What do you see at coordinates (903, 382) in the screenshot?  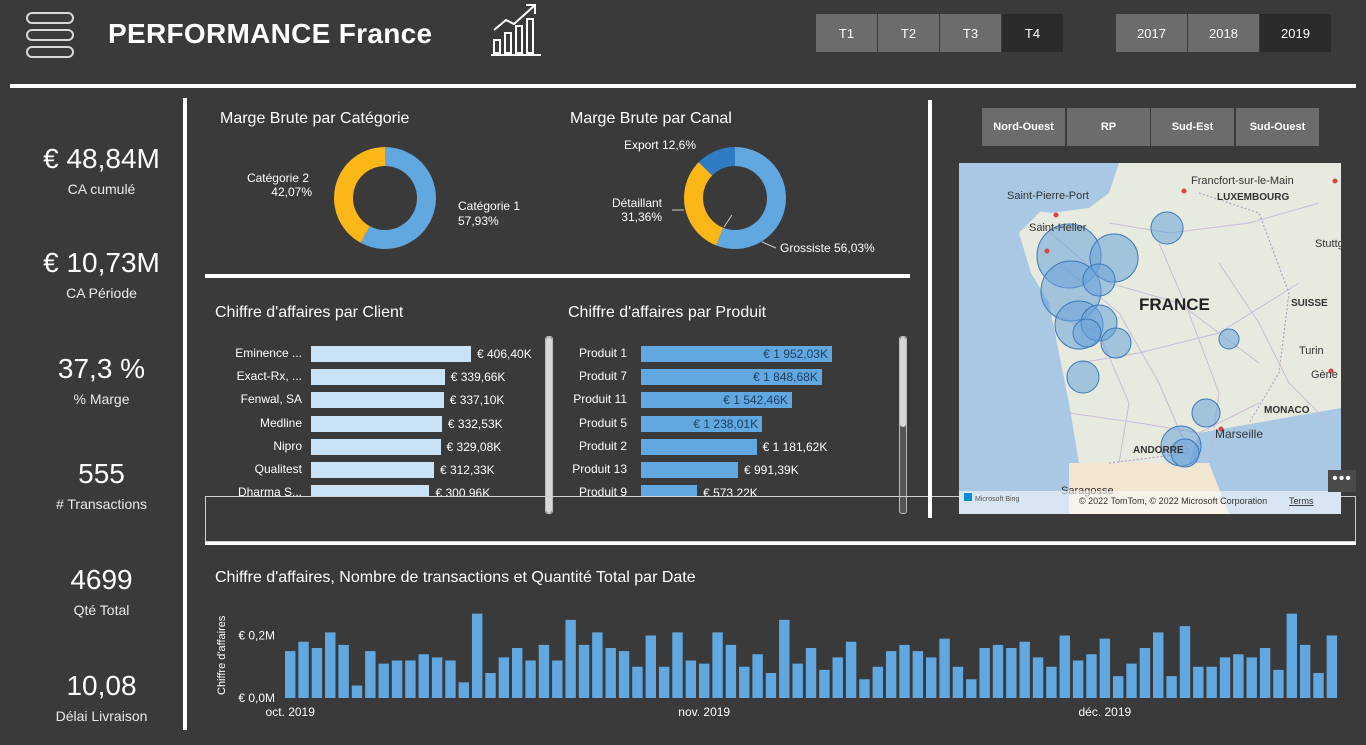 I see `product-scroll-thumb` at bounding box center [903, 382].